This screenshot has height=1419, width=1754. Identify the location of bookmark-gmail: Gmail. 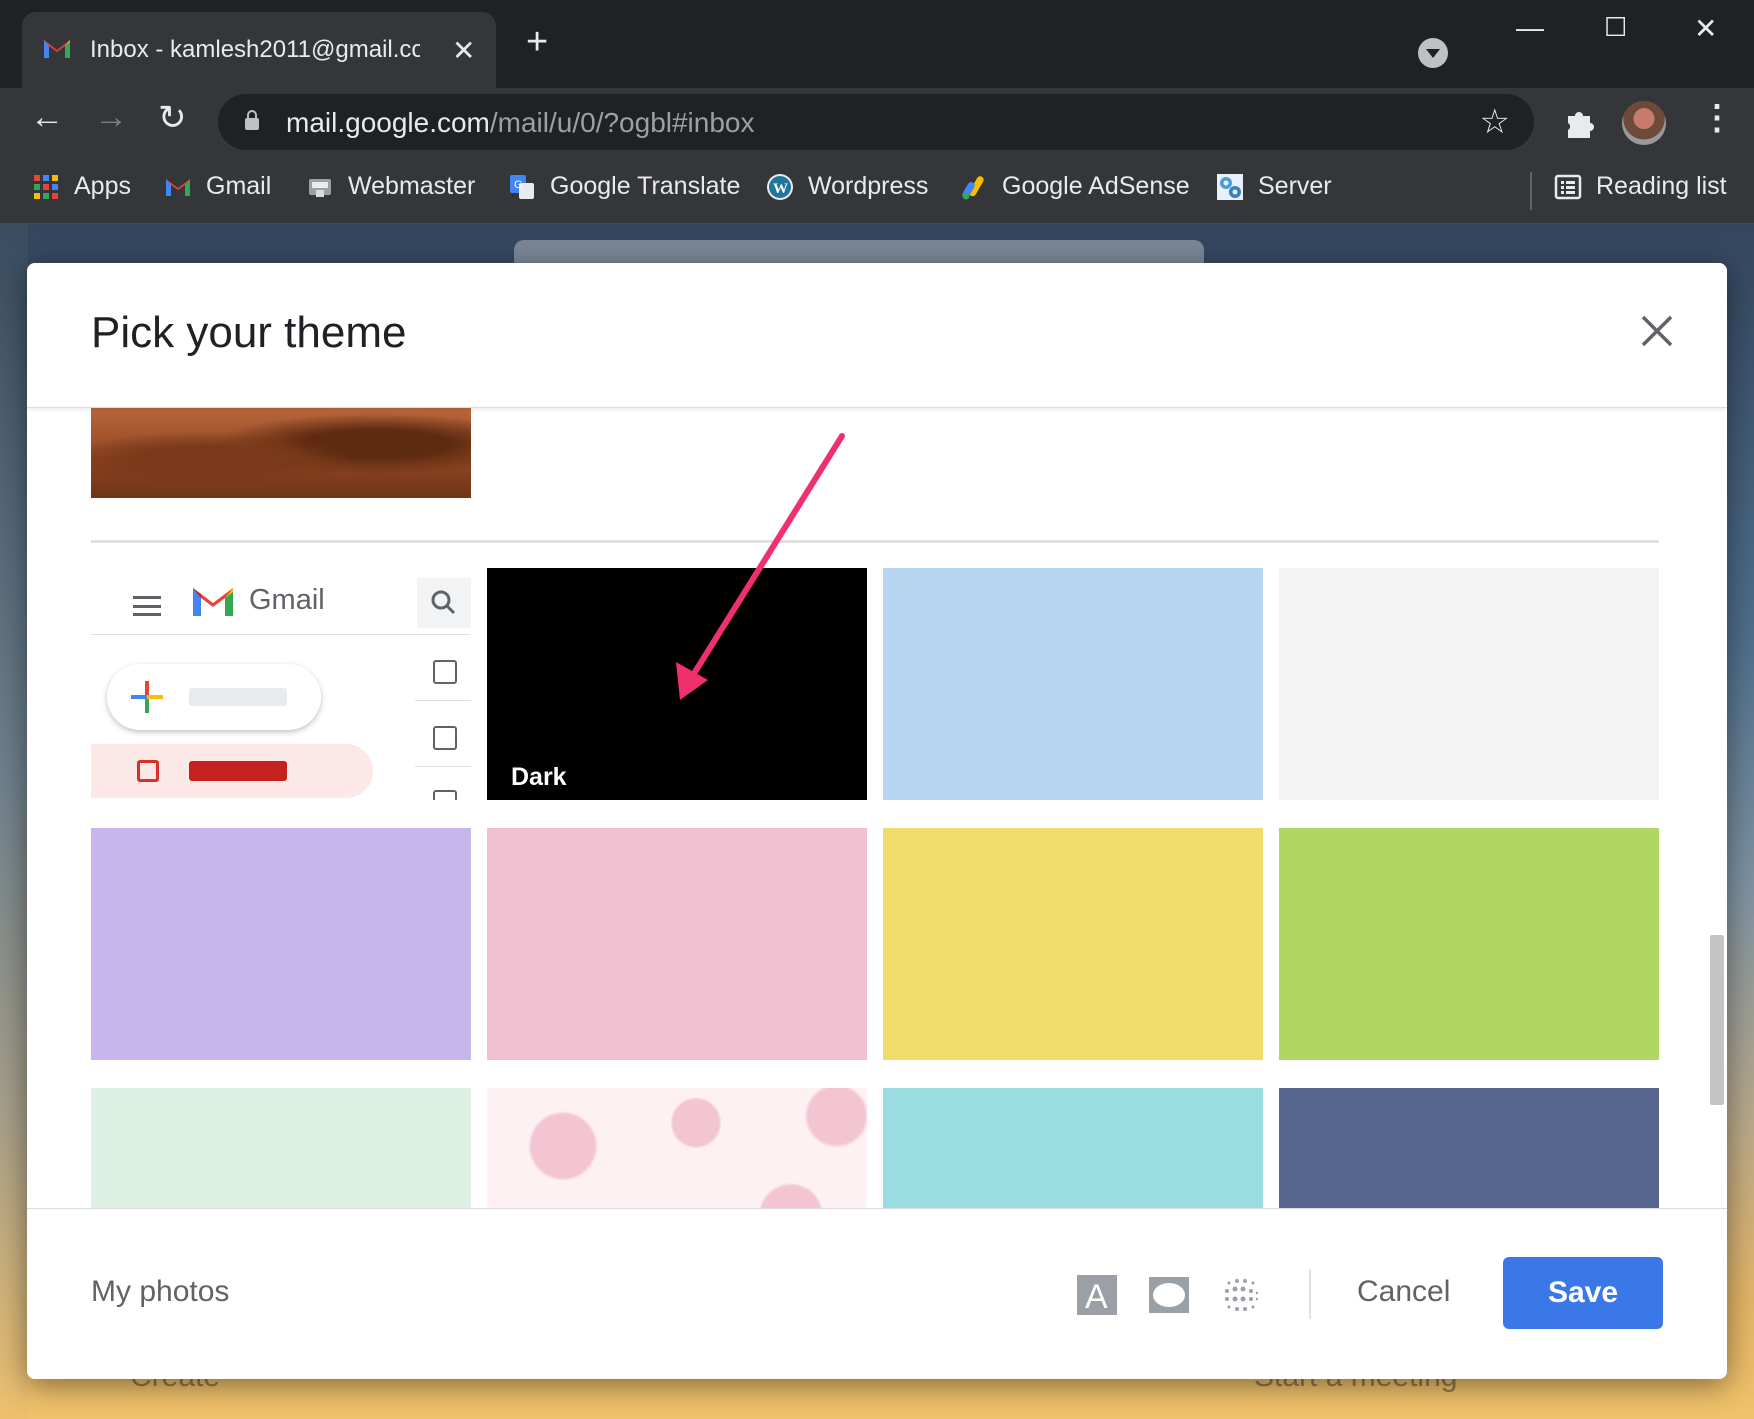
(217, 186).